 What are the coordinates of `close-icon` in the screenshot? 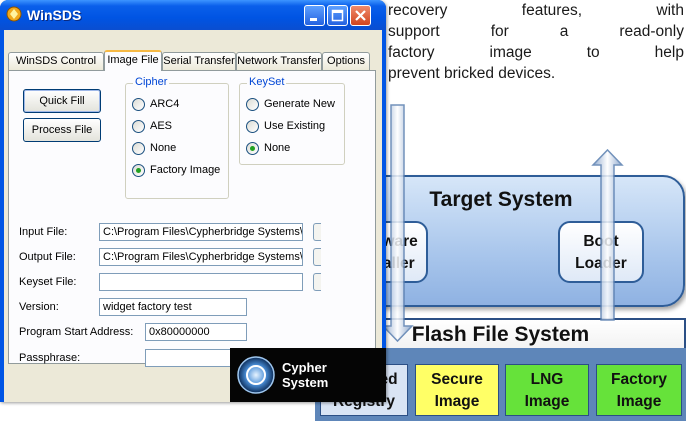 It's located at (360, 15).